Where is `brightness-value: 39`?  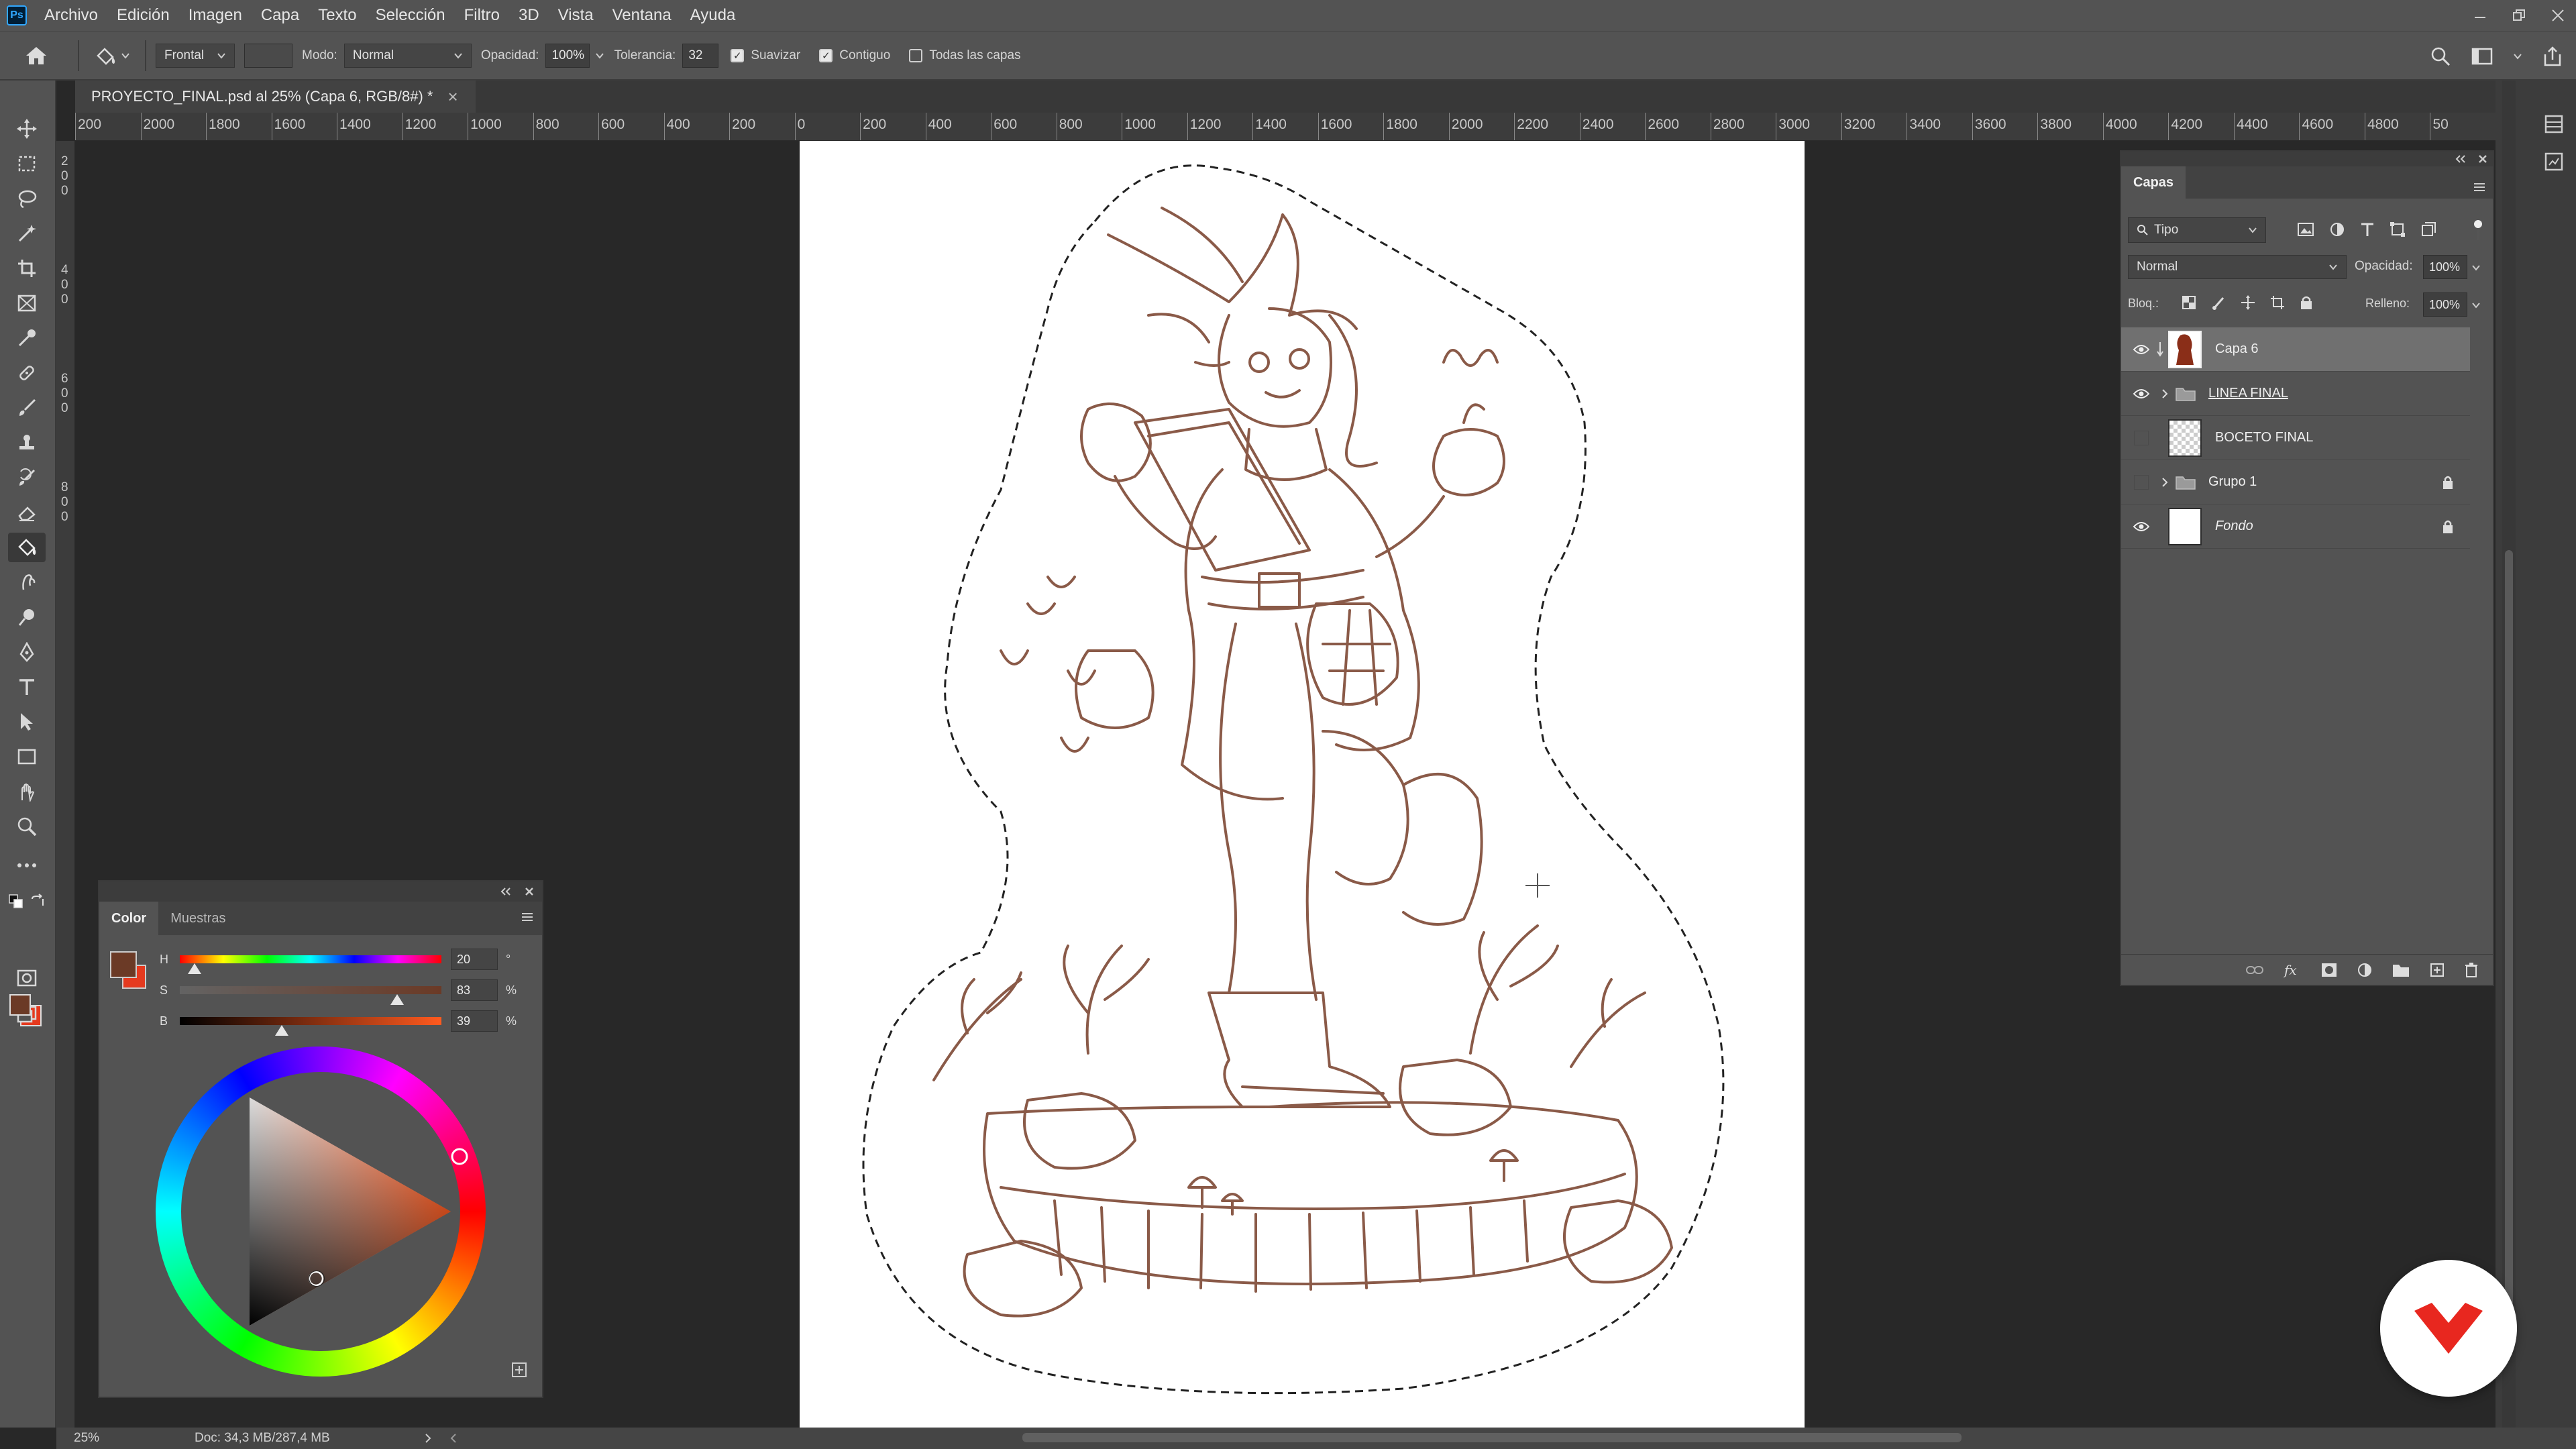 brightness-value: 39 is located at coordinates (474, 1021).